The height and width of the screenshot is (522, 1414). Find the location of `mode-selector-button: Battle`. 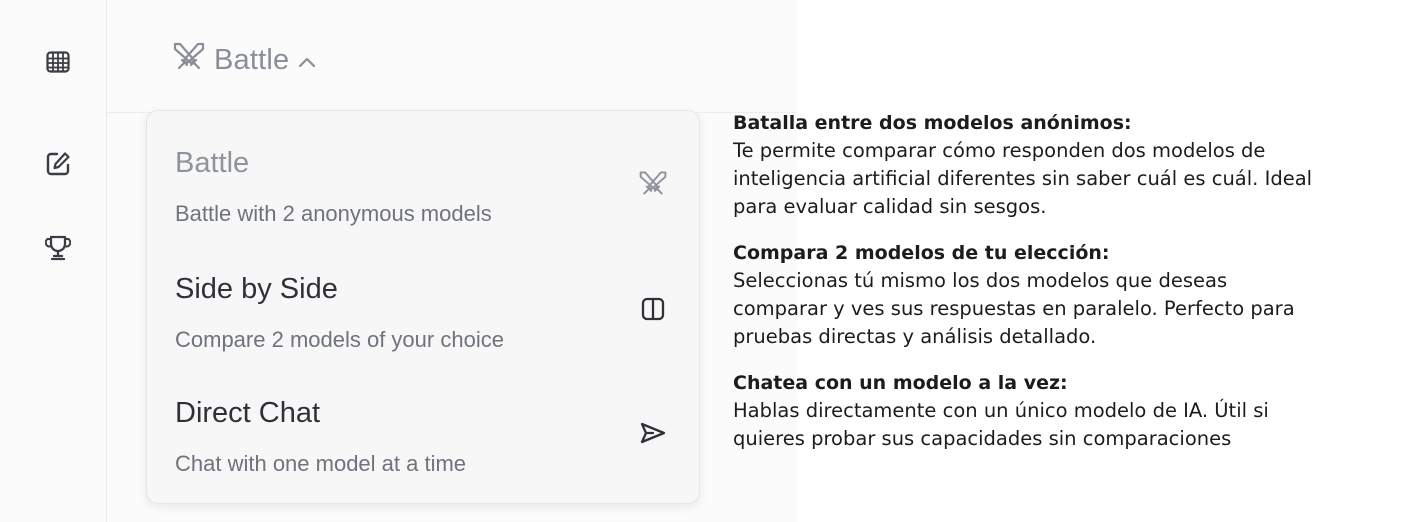

mode-selector-button: Battle is located at coordinates (244, 60).